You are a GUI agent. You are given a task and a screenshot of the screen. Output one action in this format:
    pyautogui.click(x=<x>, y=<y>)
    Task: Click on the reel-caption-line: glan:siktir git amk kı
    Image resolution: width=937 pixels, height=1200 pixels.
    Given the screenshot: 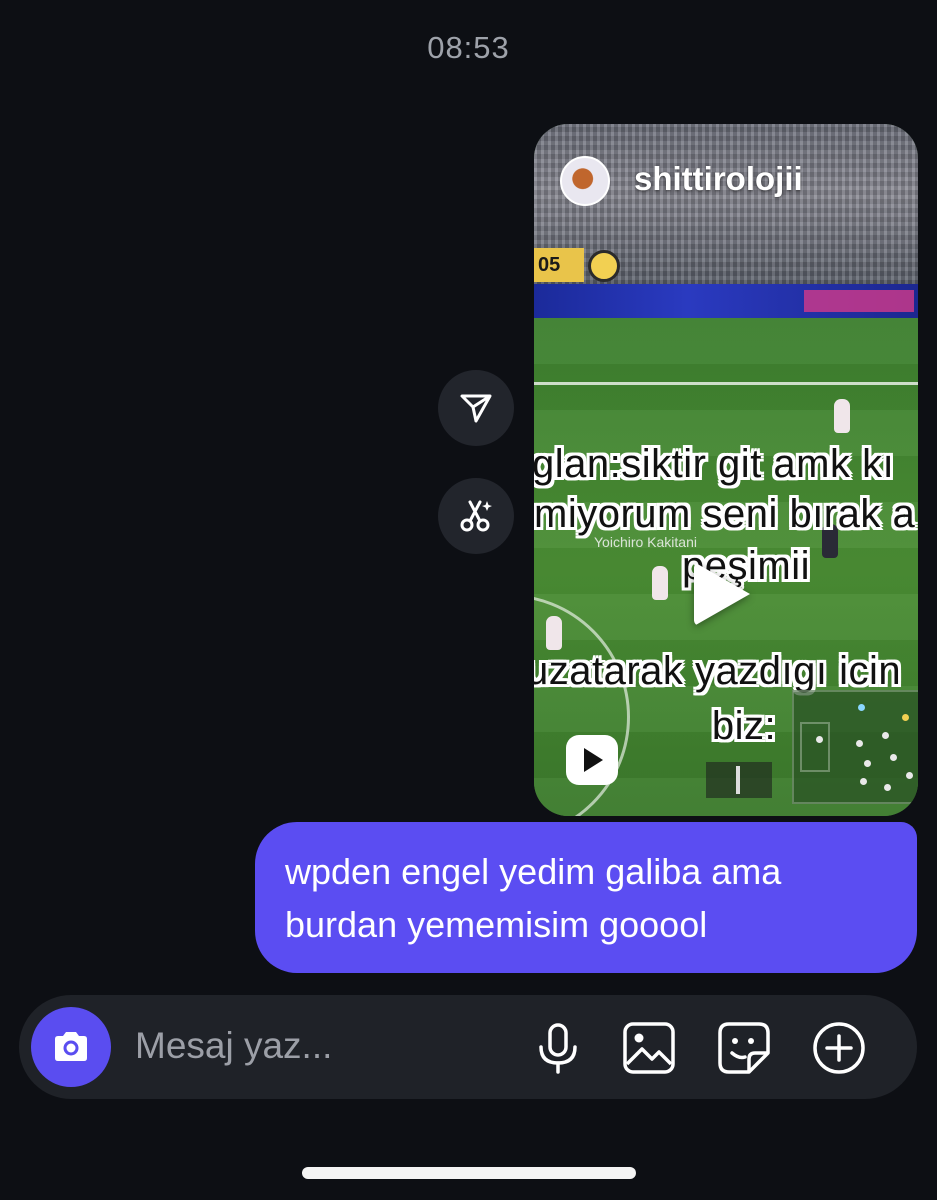 What is the action you would take?
    pyautogui.click(x=714, y=464)
    